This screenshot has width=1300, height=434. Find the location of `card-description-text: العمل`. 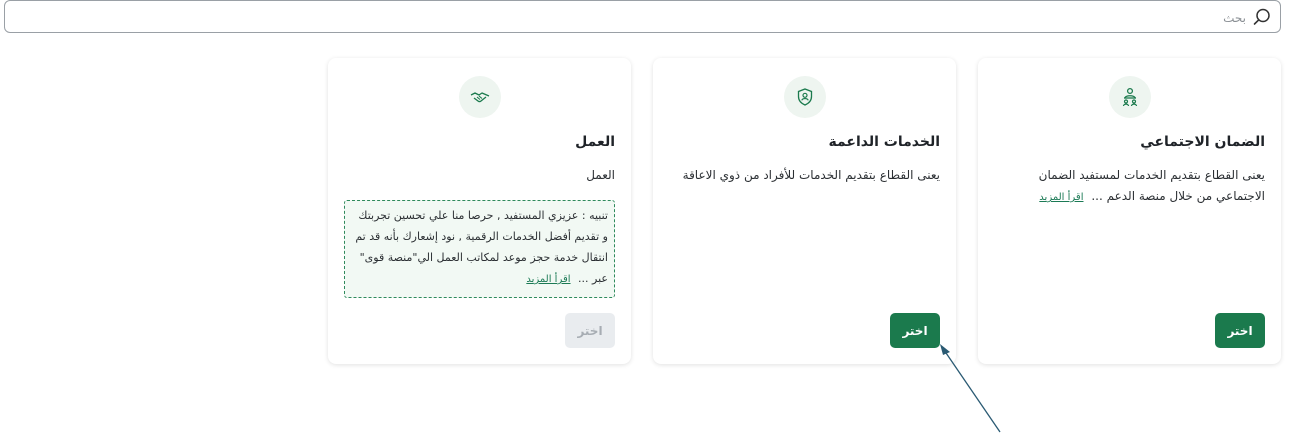

card-description-text: العمل is located at coordinates (600, 175).